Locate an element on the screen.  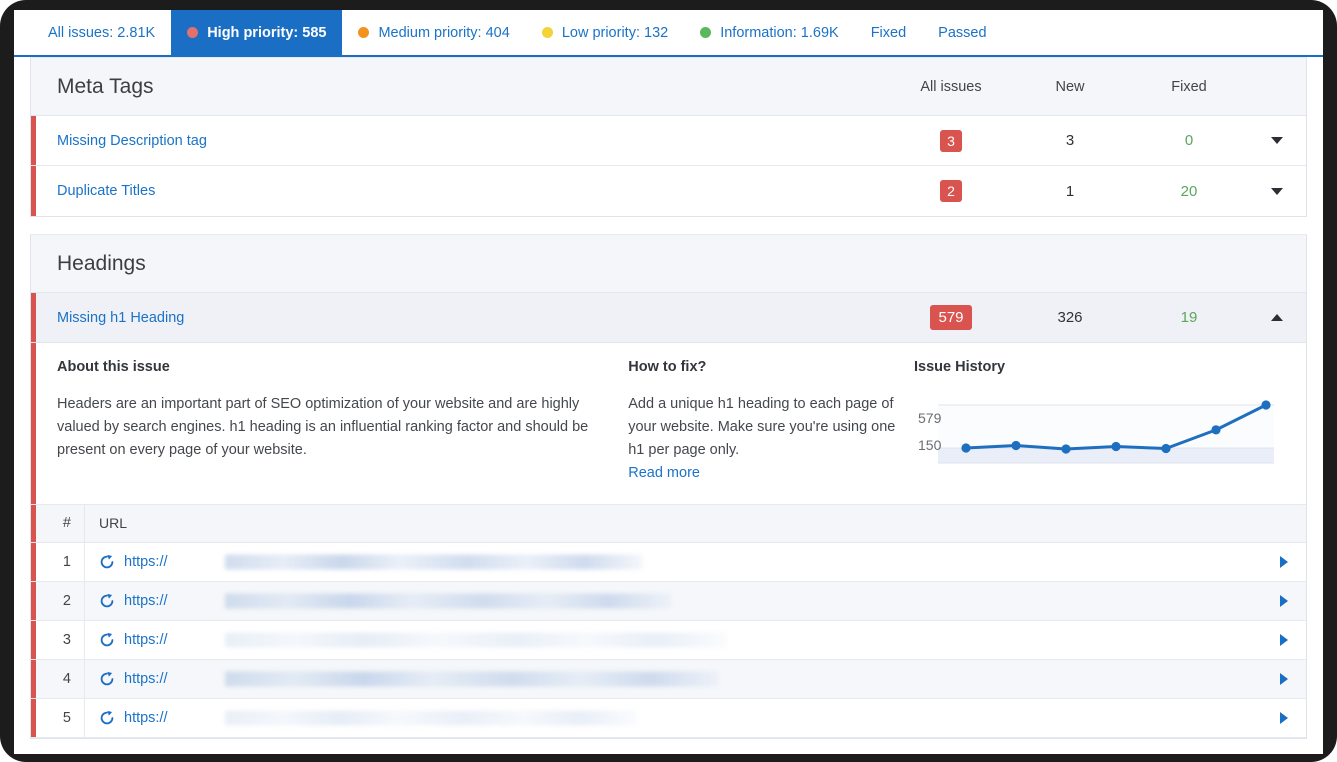
table-row: 1 https:// is located at coordinates (668, 562).